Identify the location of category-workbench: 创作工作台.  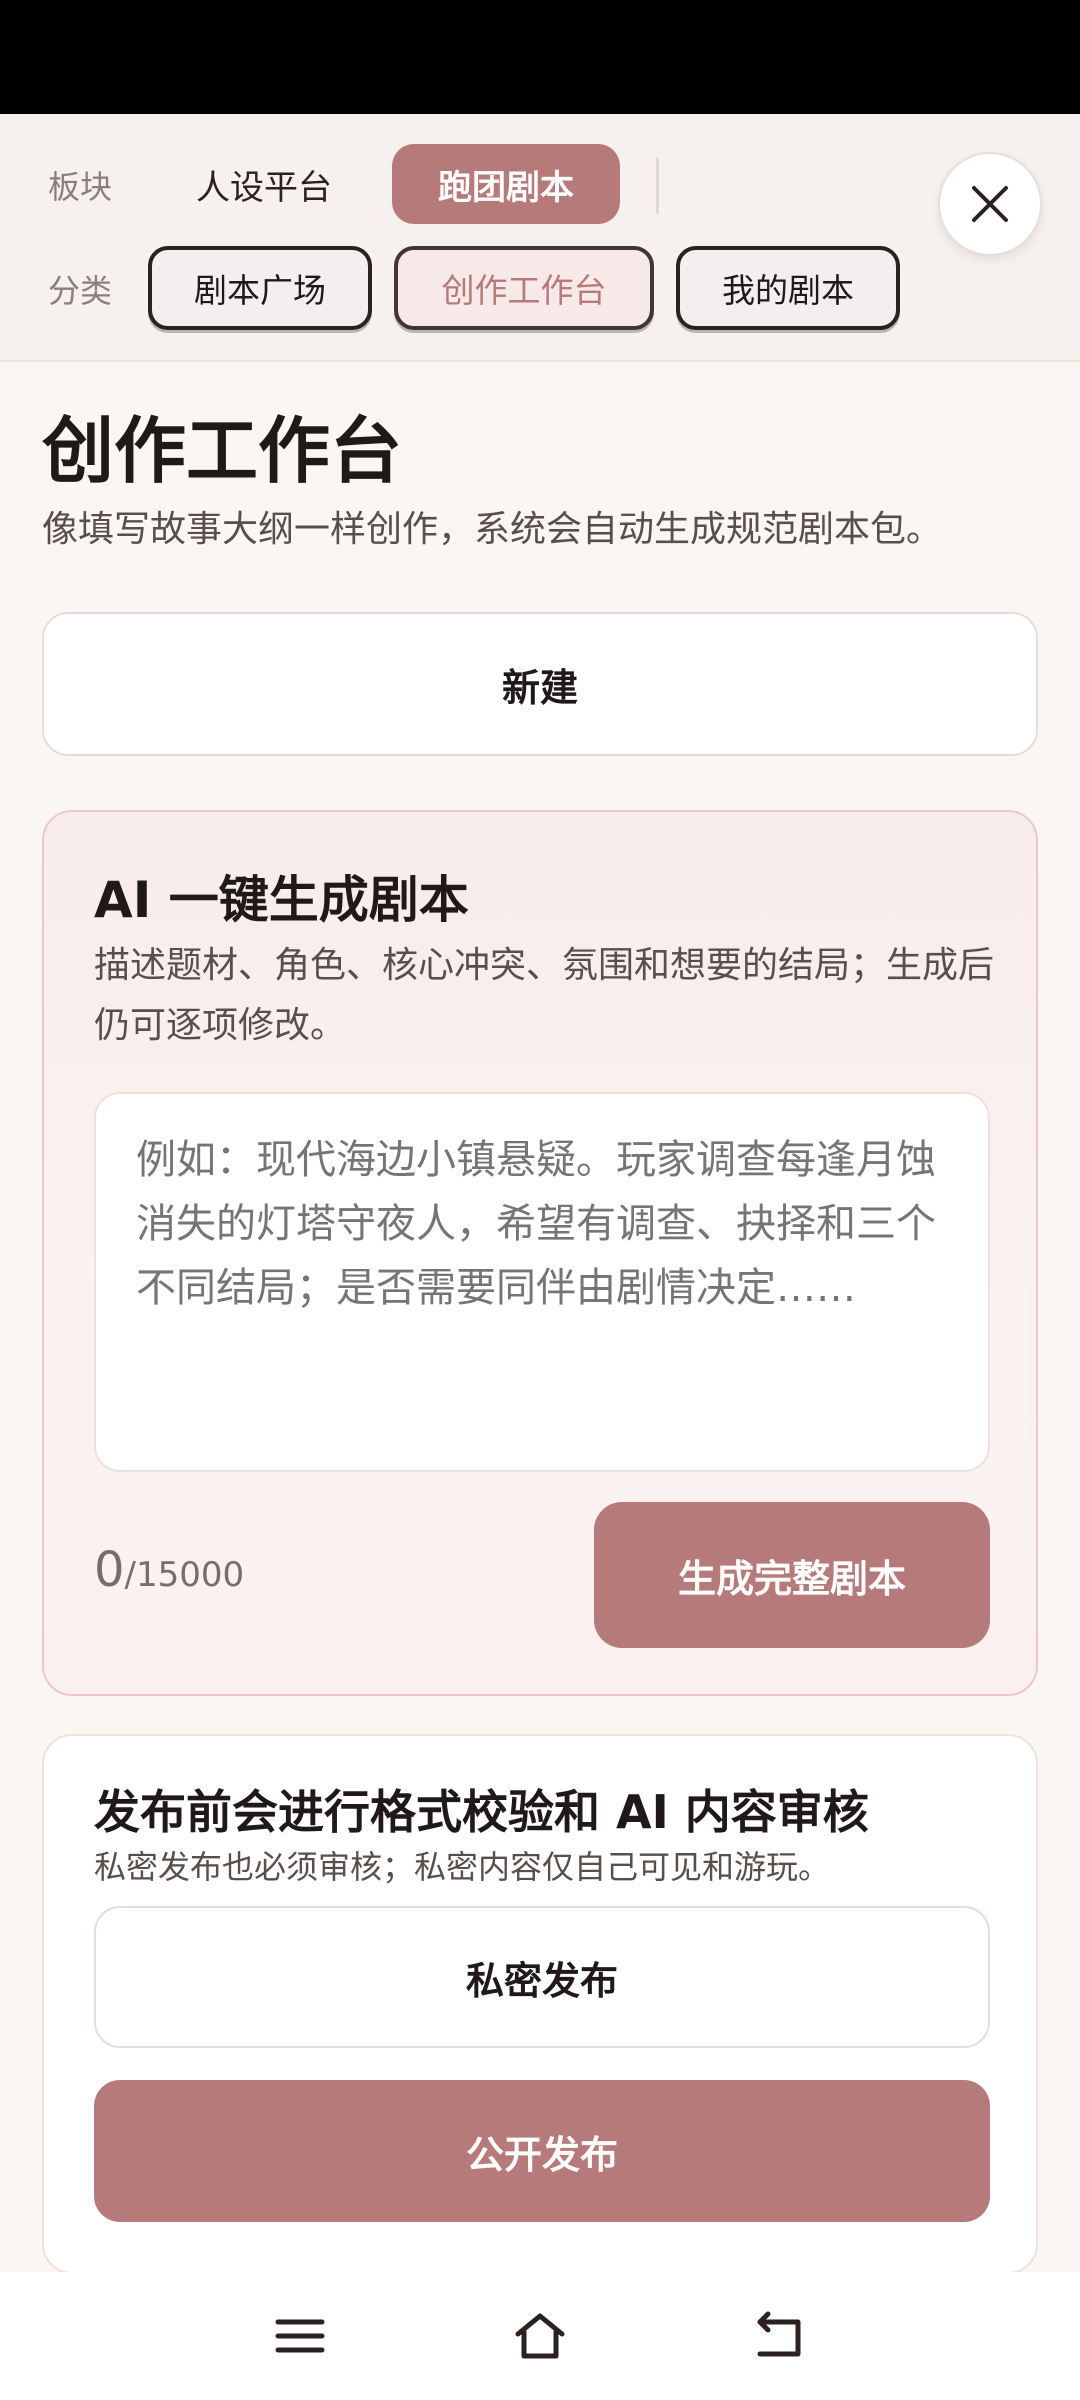
(524, 288).